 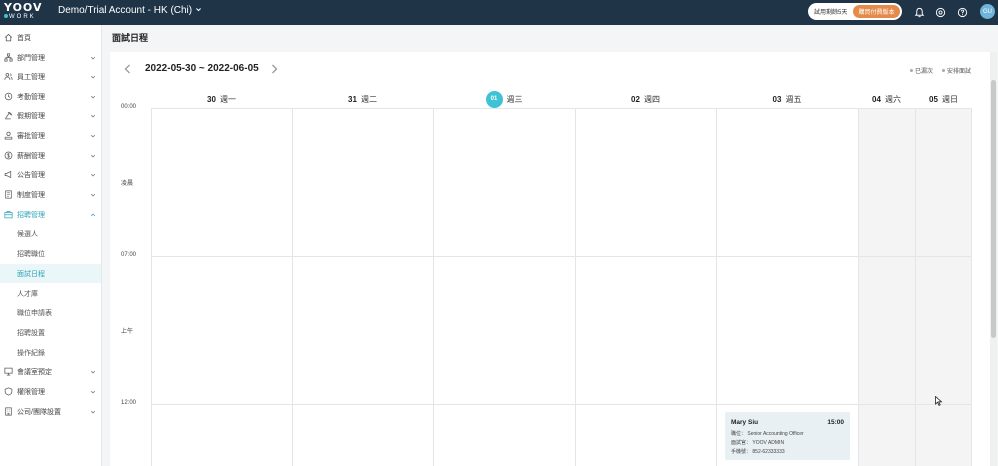 What do you see at coordinates (31, 195) in the screenshot?
I see `sidebar-item-label: 制度管理` at bounding box center [31, 195].